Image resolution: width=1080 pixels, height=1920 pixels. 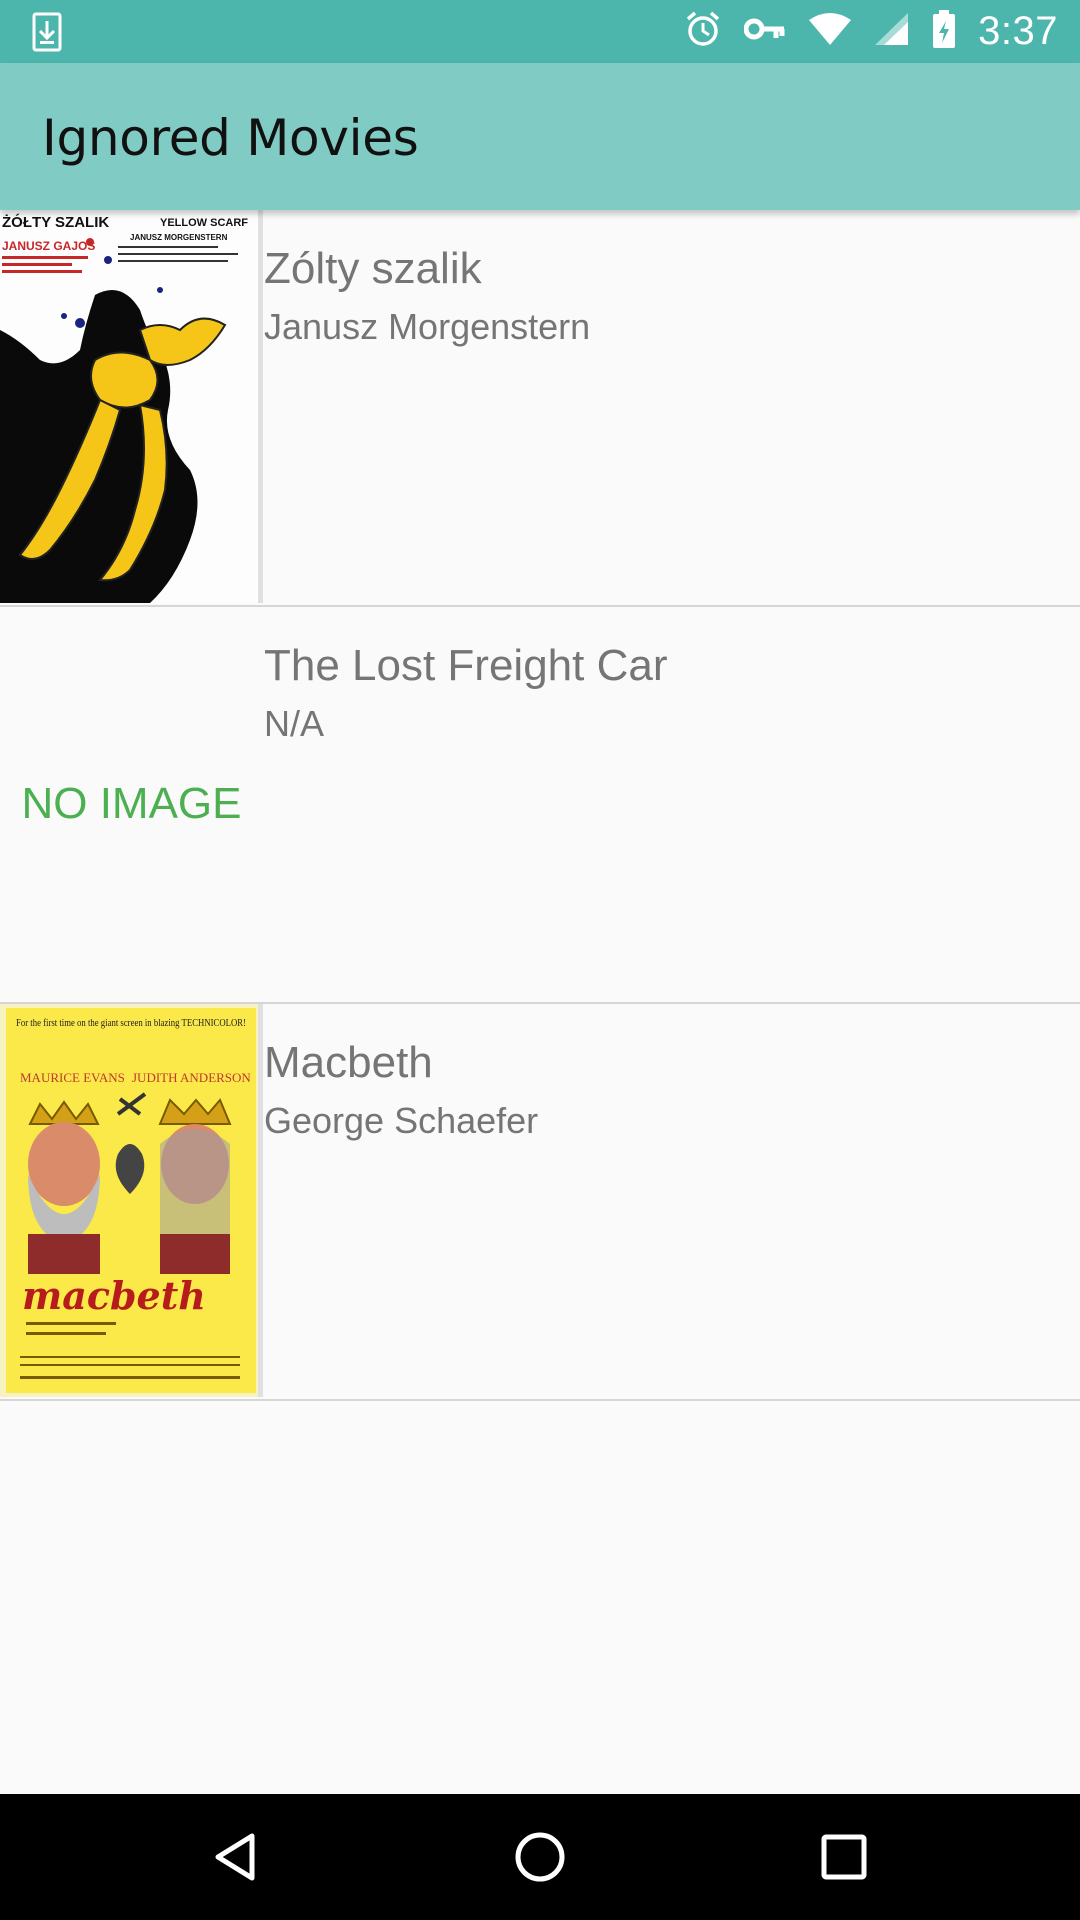 I want to click on app-bar: Ignored Movies, so click(x=540, y=136).